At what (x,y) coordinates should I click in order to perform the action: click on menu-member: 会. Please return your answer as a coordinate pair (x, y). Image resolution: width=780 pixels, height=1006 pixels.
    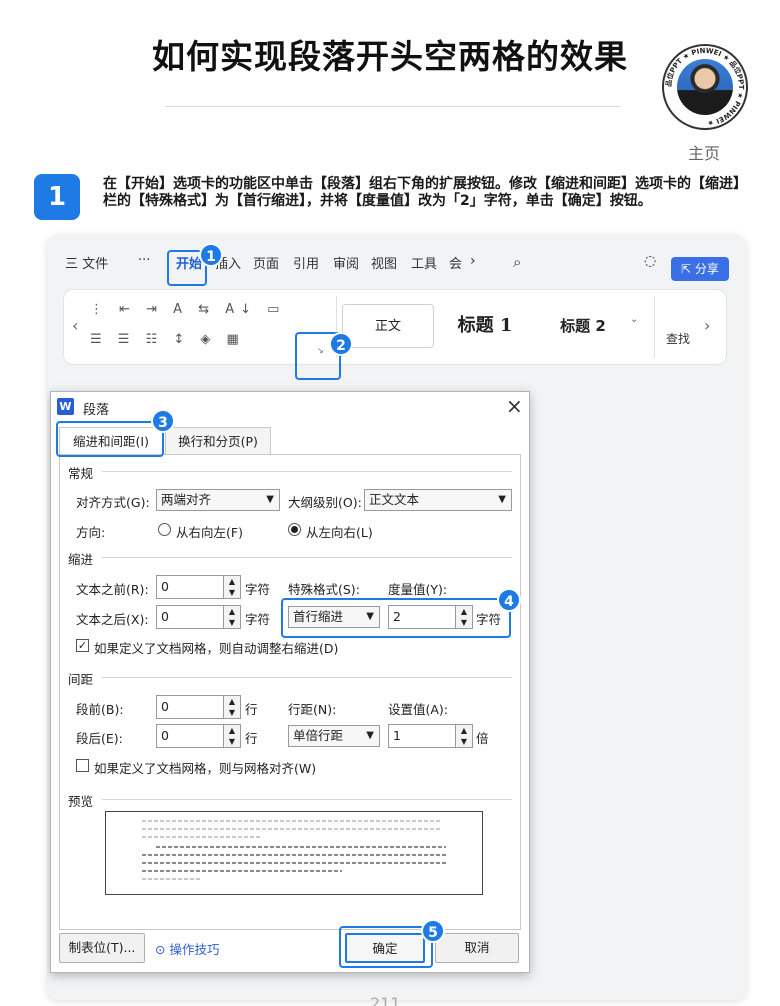
    Looking at the image, I should click on (455, 262).